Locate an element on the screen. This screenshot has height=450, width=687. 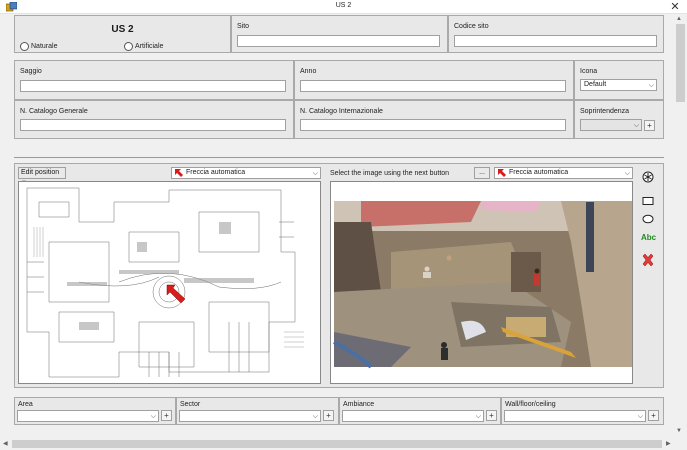
ambiance-label: Ambiance is located at coordinates (359, 404).